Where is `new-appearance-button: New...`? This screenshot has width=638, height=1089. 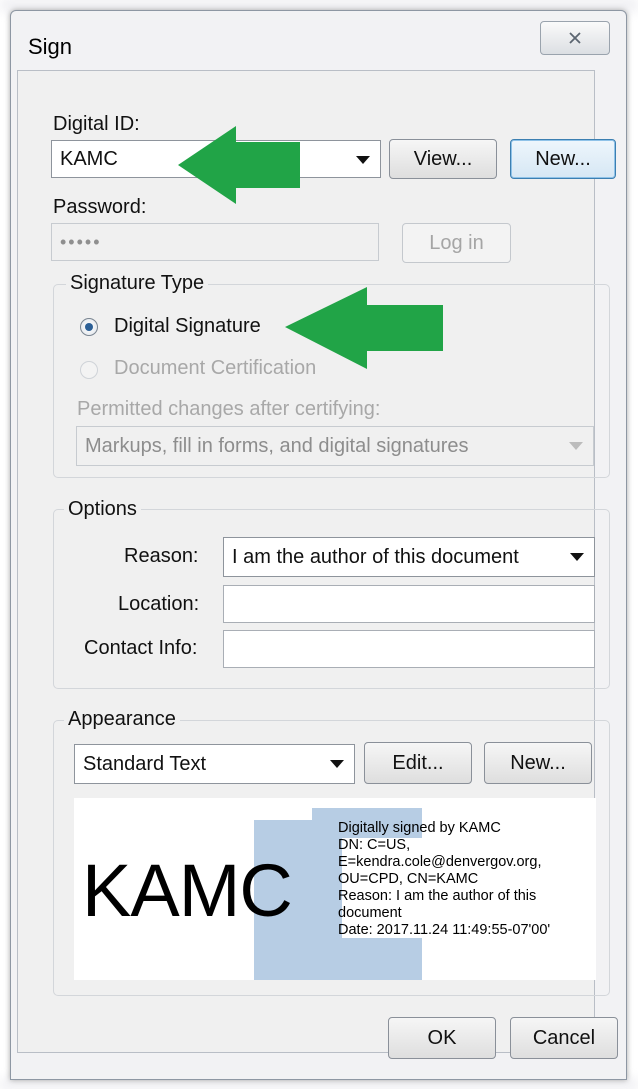
new-appearance-button: New... is located at coordinates (538, 763).